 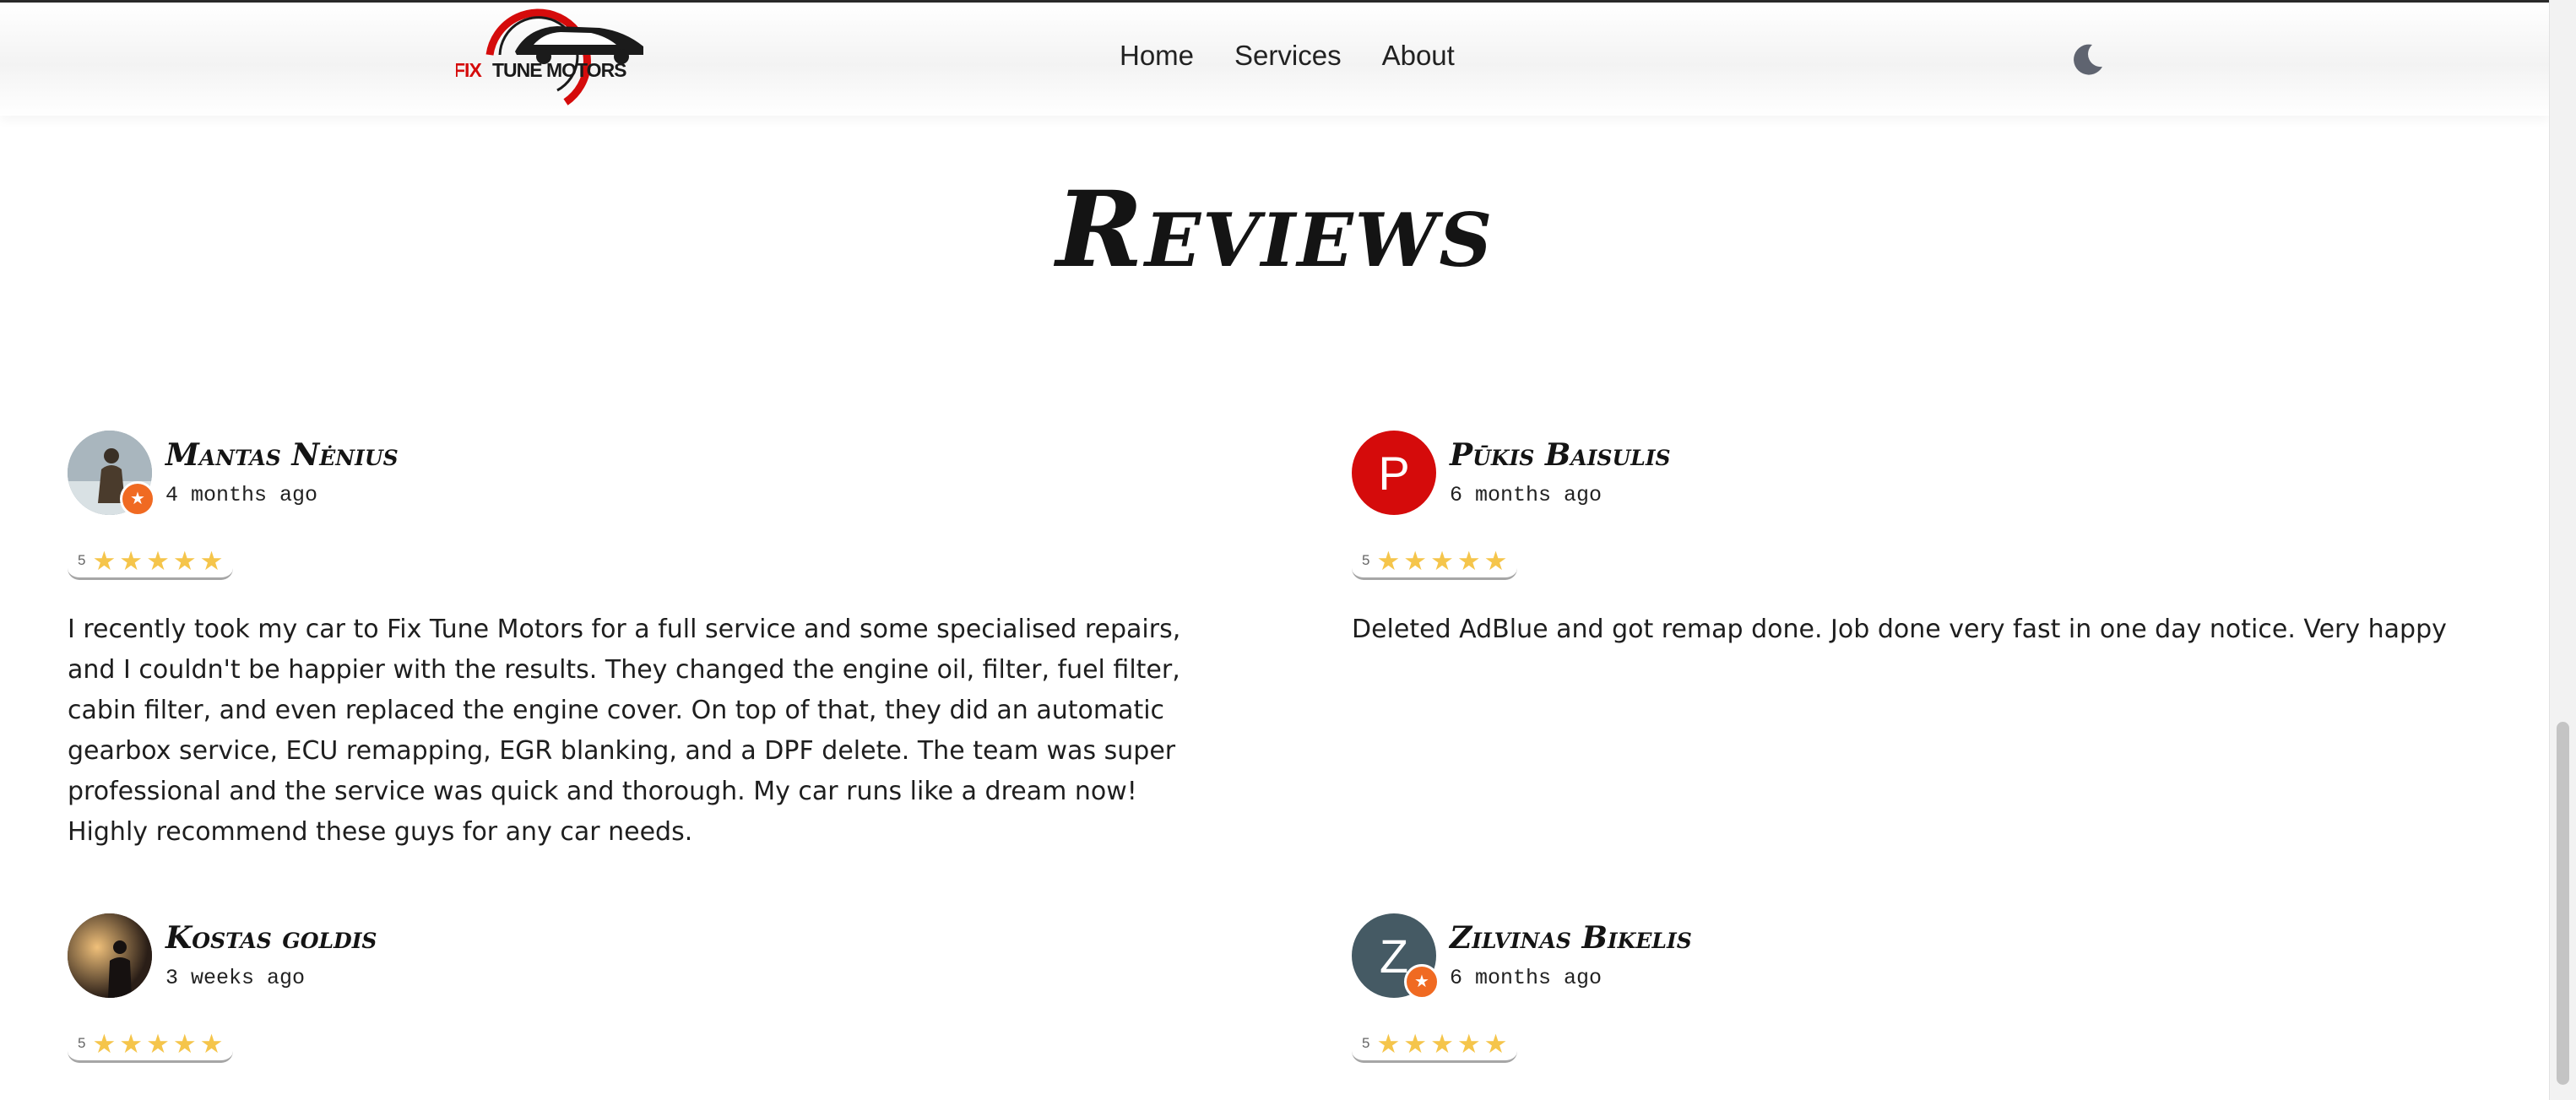 What do you see at coordinates (1419, 56) in the screenshot?
I see `nav-about: About` at bounding box center [1419, 56].